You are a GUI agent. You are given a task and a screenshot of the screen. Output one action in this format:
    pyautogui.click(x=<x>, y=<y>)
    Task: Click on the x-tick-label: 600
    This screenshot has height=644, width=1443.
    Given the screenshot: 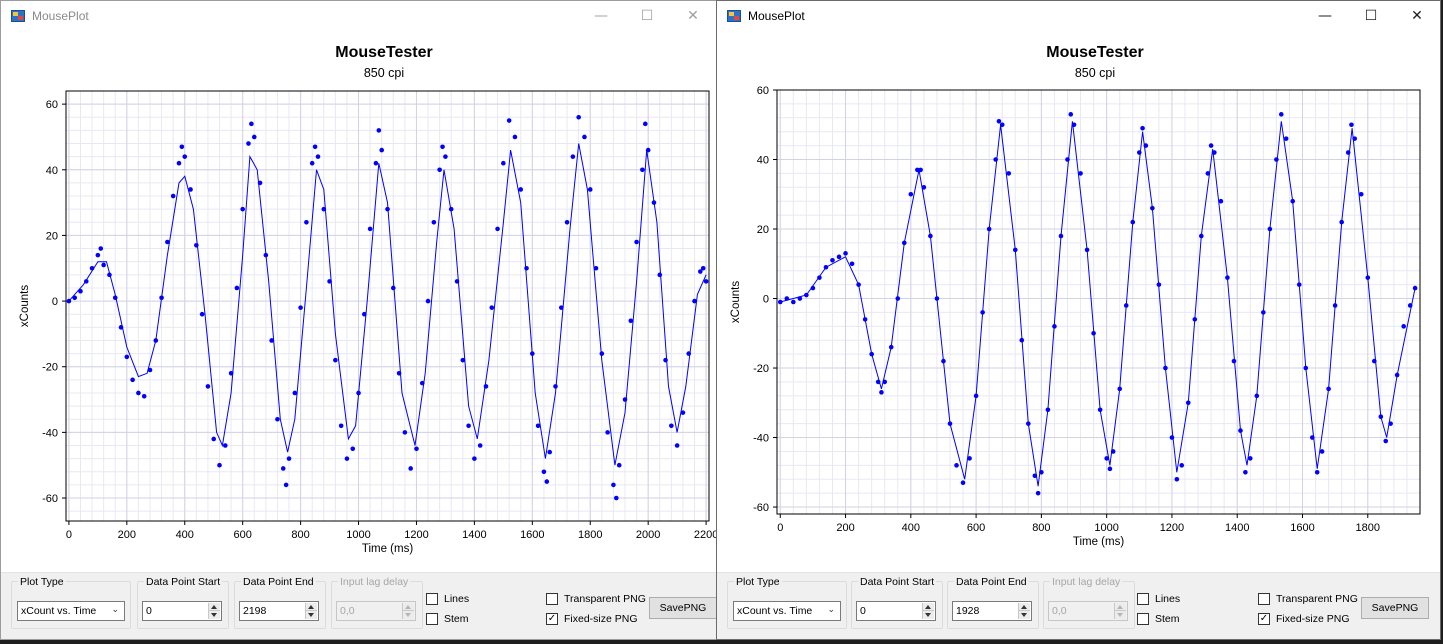 What is the action you would take?
    pyautogui.click(x=243, y=535)
    